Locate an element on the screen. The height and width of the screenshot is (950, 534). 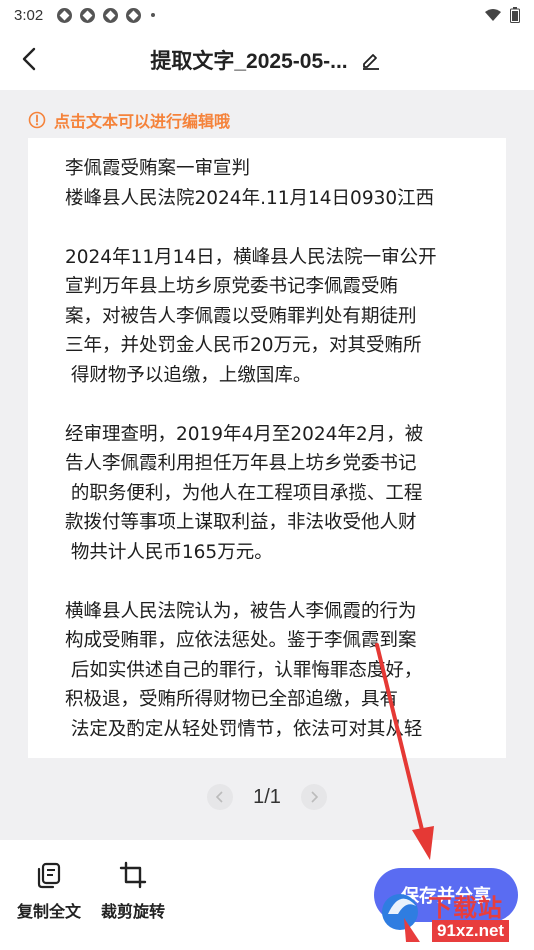
bottom-toolbar: 复制全文 裁剪旋转 保存并分享 is located at coordinates (267, 895).